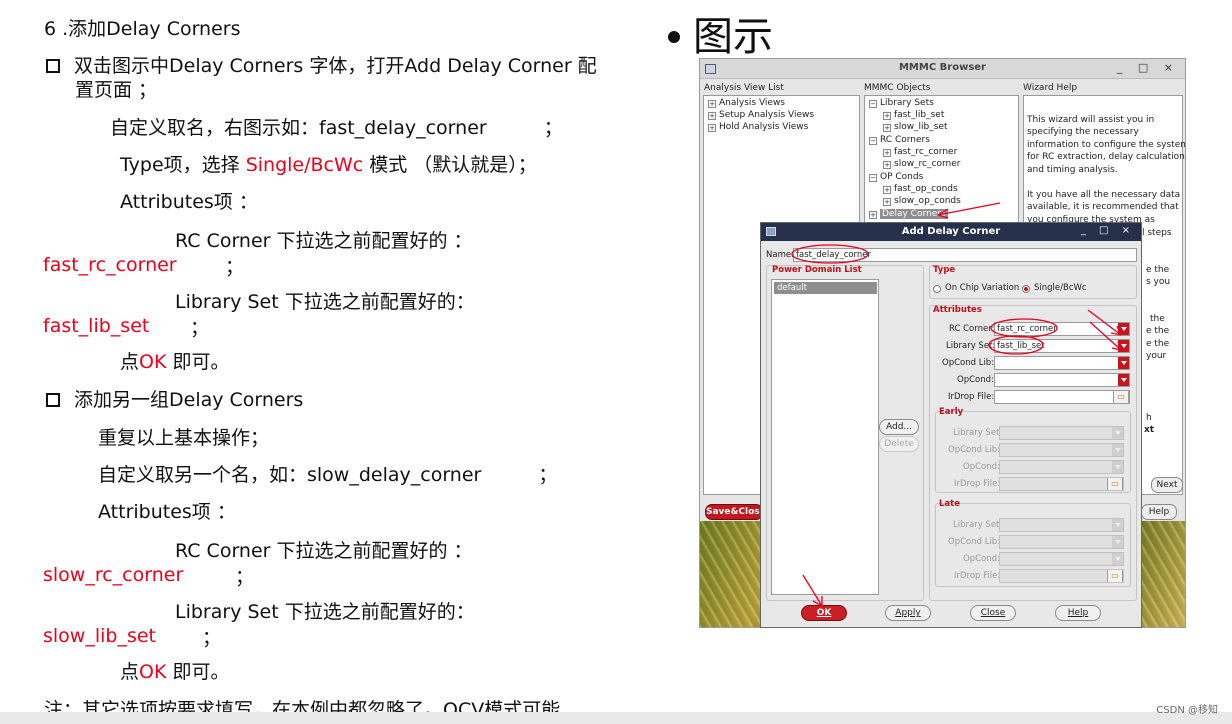 Image resolution: width=1232 pixels, height=724 pixels. I want to click on lib-semicolon-a: ；, so click(200, 328).